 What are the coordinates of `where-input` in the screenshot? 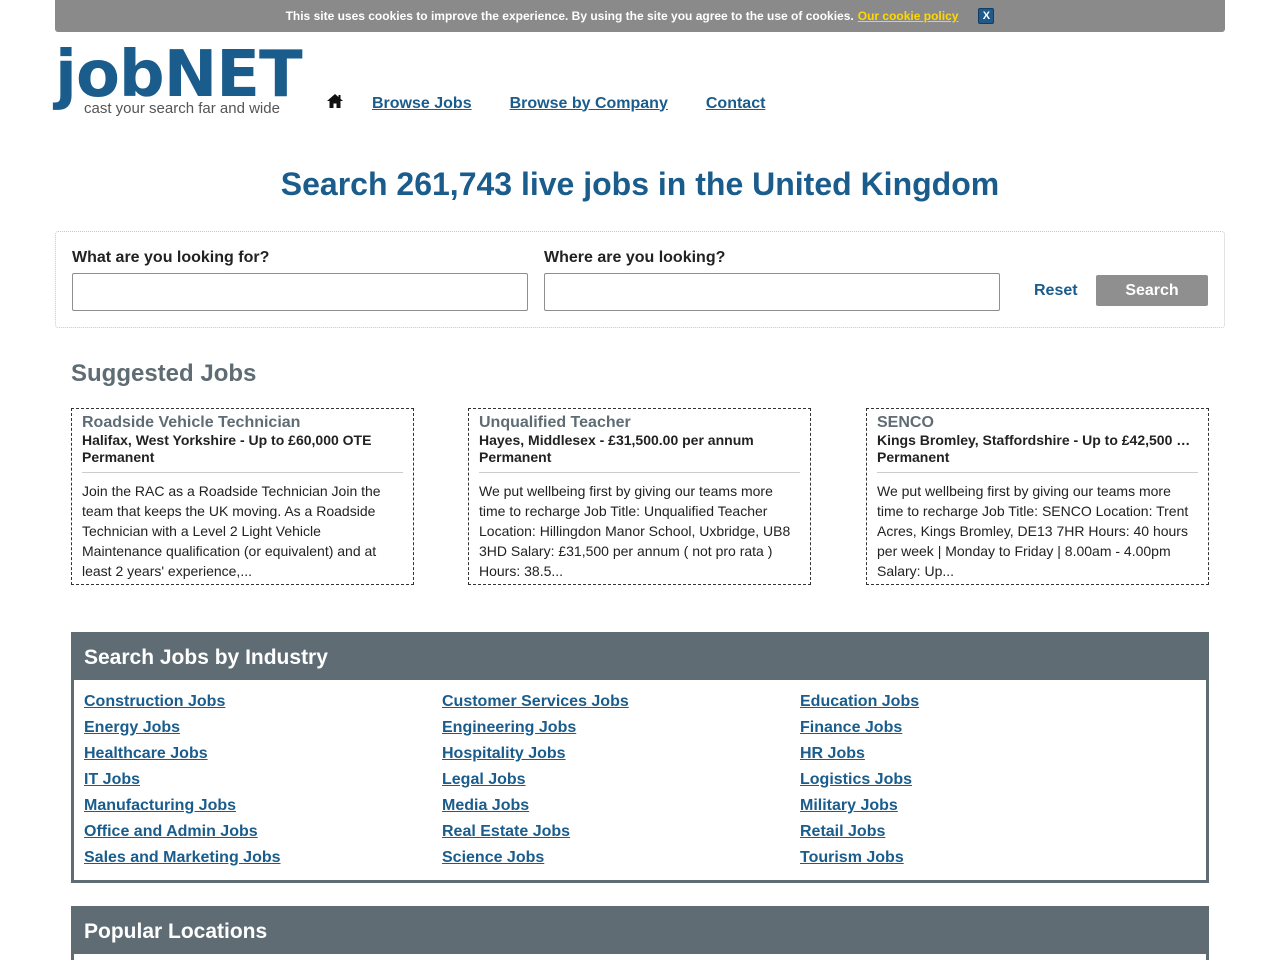 It's located at (772, 292).